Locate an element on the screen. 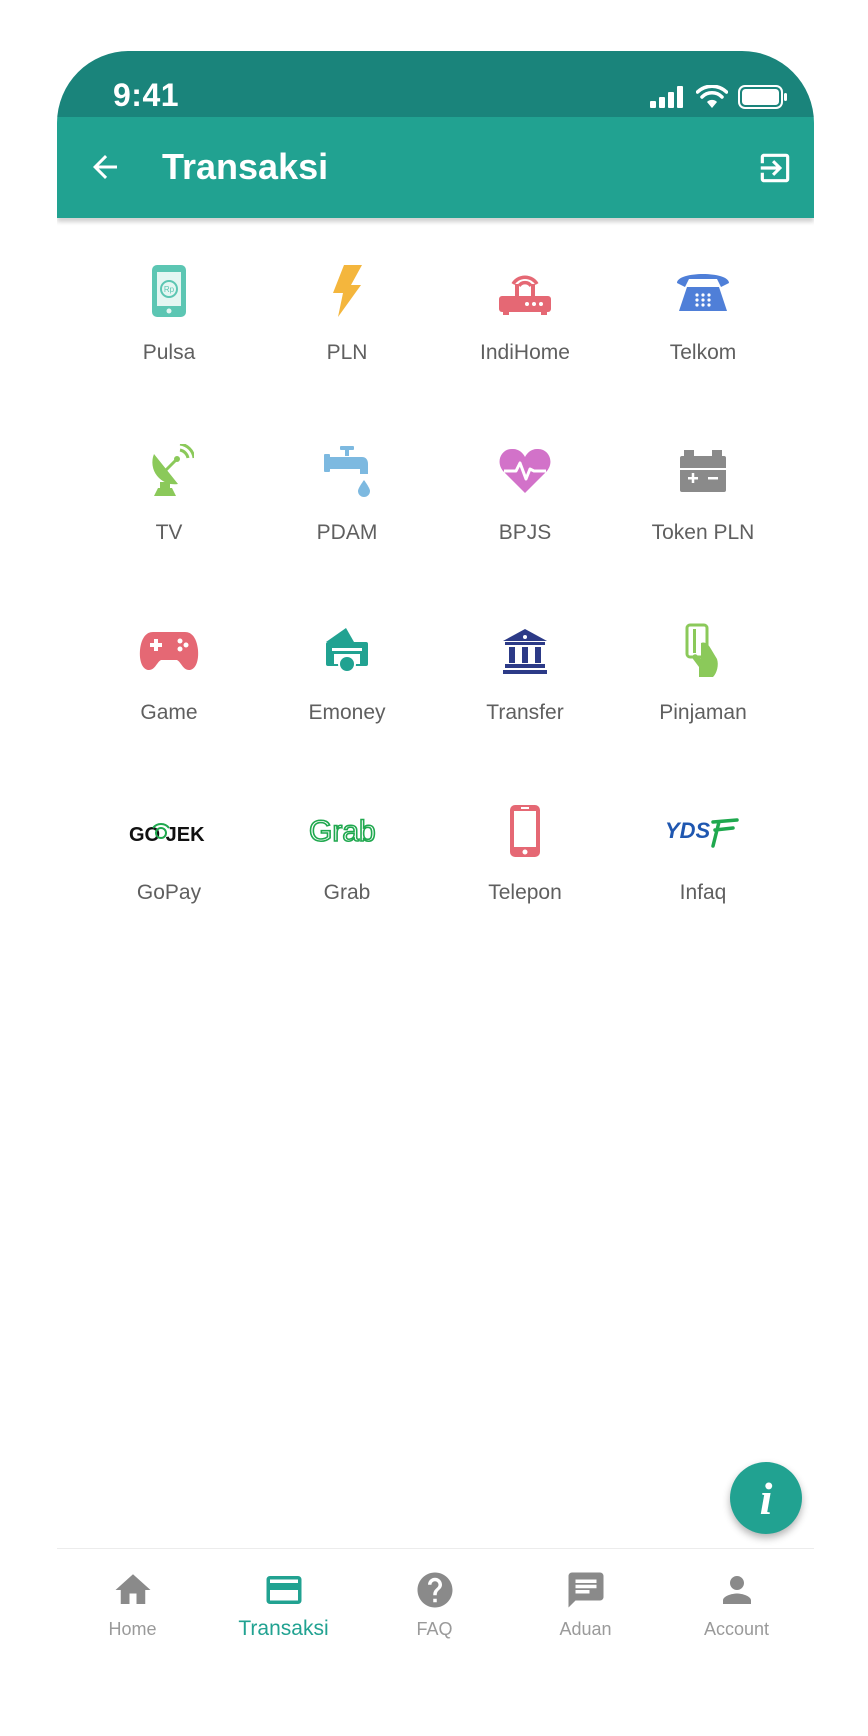 This screenshot has width=868, height=1736. person-icon is located at coordinates (737, 1590).